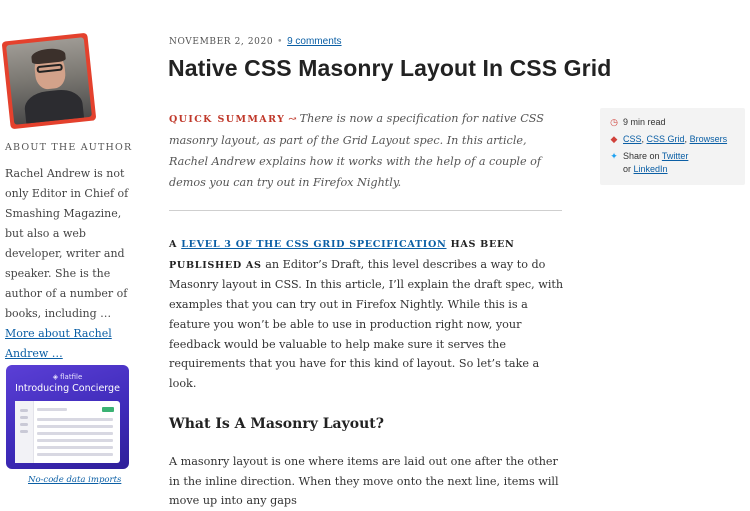 Image resolution: width=750 pixels, height=511 pixels. I want to click on comments-link: 9 comments, so click(314, 41).